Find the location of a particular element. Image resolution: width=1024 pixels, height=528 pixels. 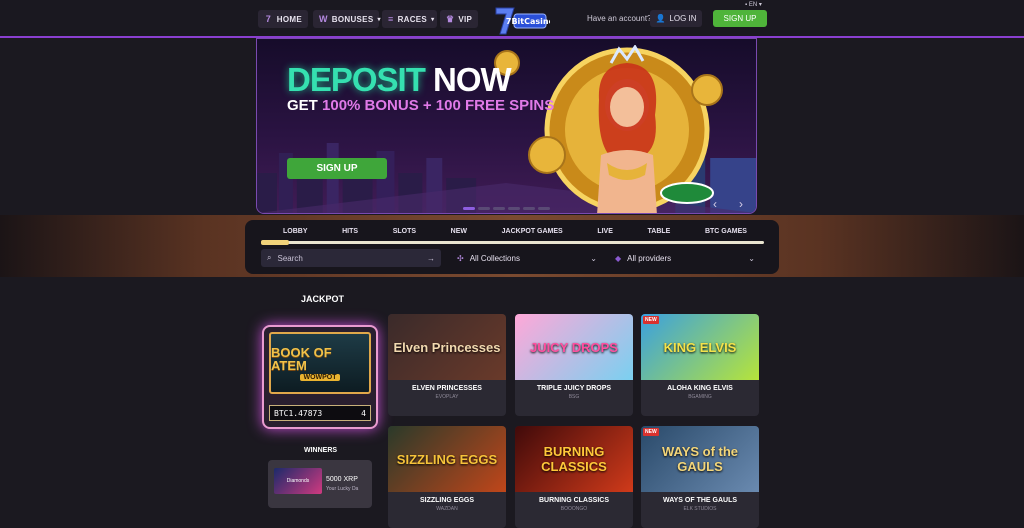

nav-races: ≡ RACES ▾ is located at coordinates (409, 19).